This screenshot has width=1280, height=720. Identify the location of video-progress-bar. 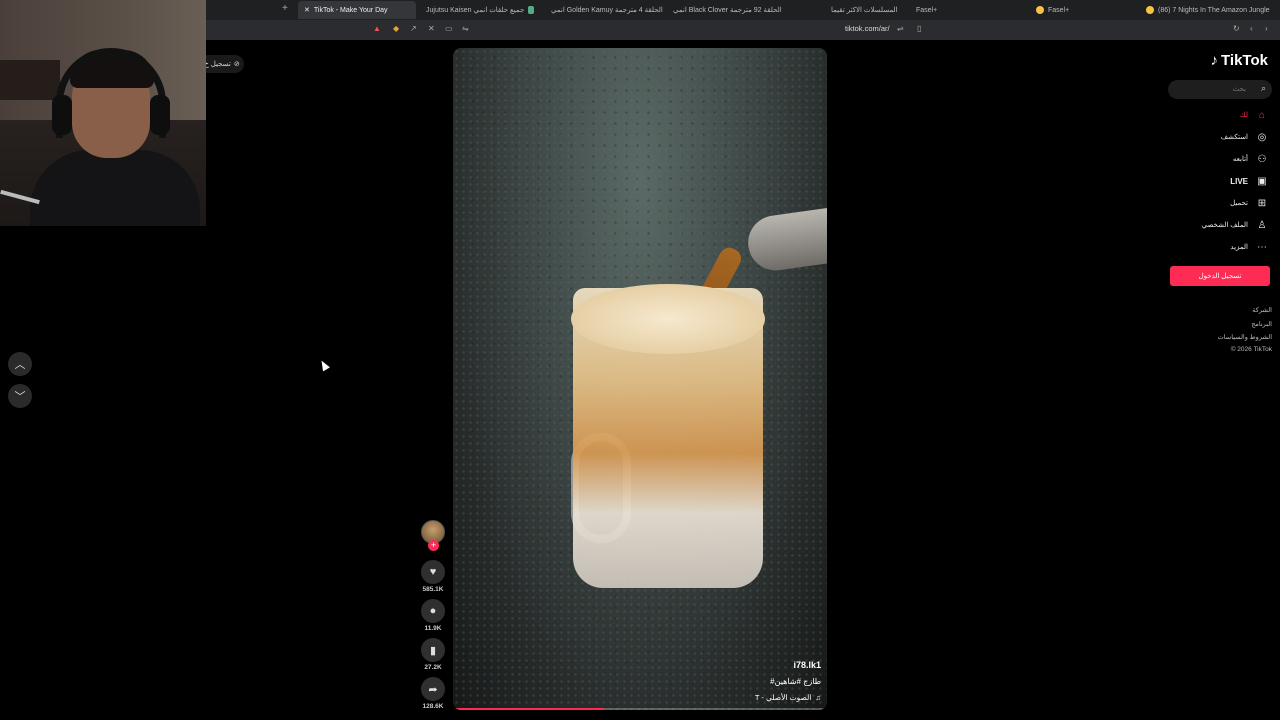
(640, 709).